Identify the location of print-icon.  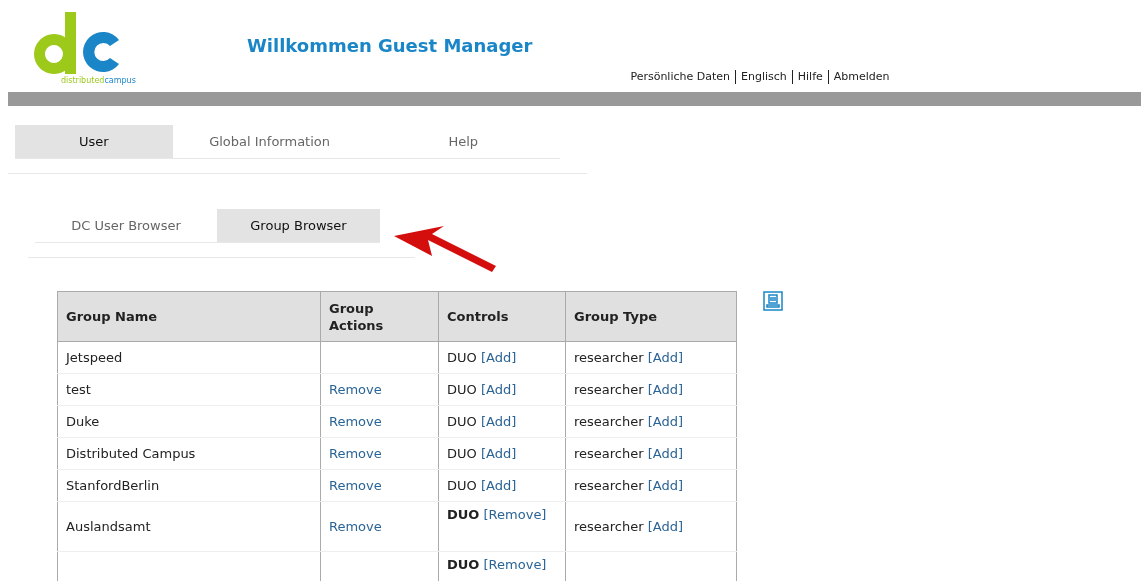
(773, 301).